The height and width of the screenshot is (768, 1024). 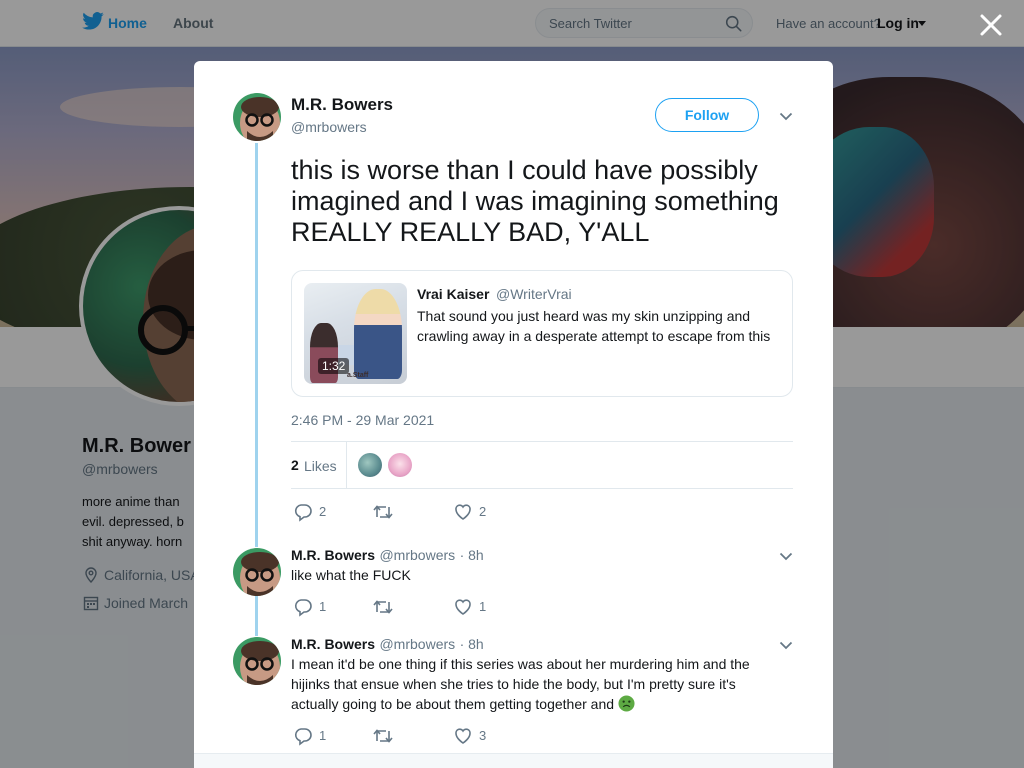 I want to click on like-count: 2, so click(x=483, y=511).